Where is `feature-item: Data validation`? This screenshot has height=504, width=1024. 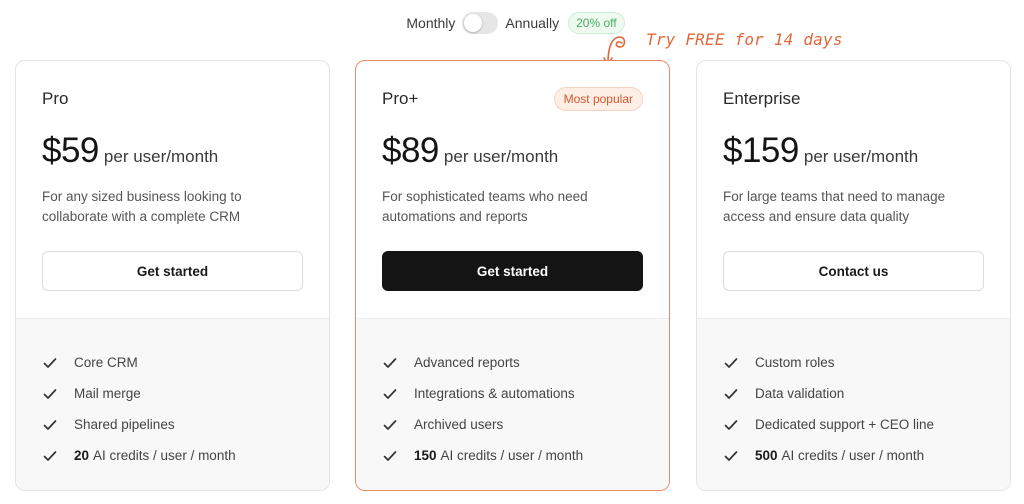
feature-item: Data validation is located at coordinates (853, 393).